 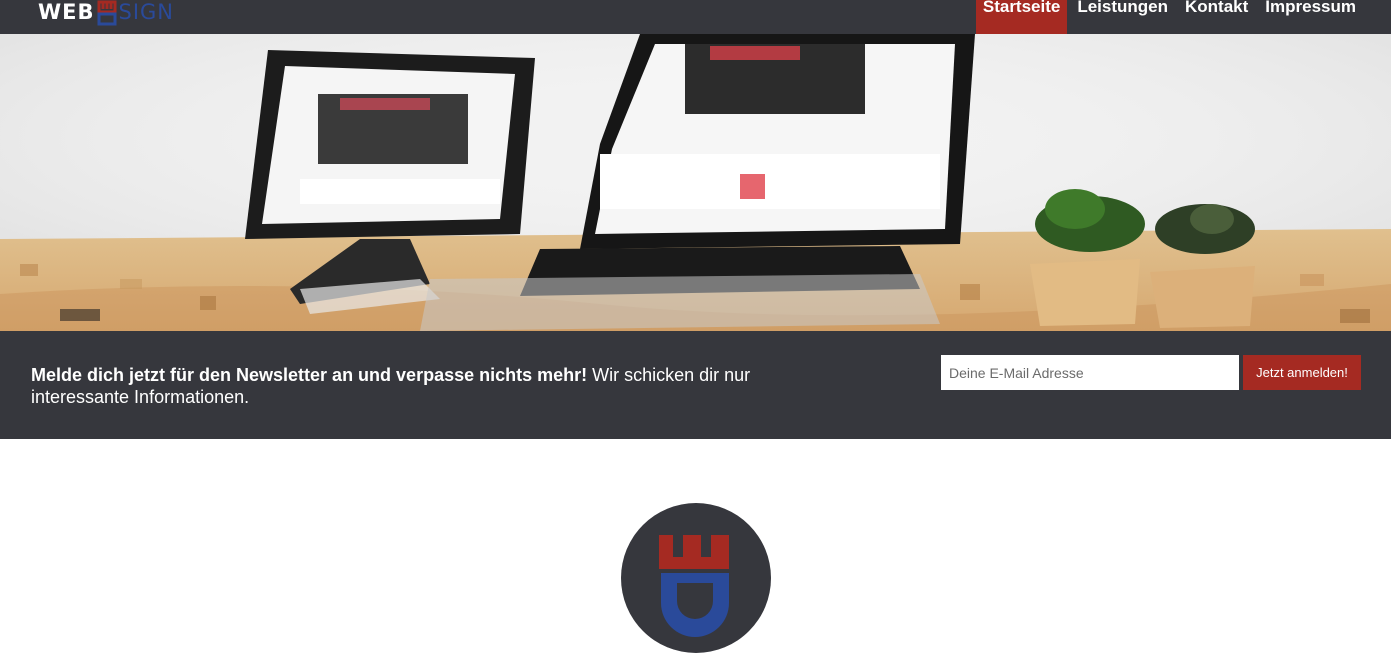 What do you see at coordinates (146, 12) in the screenshot?
I see `logo-text-sign: SIGN` at bounding box center [146, 12].